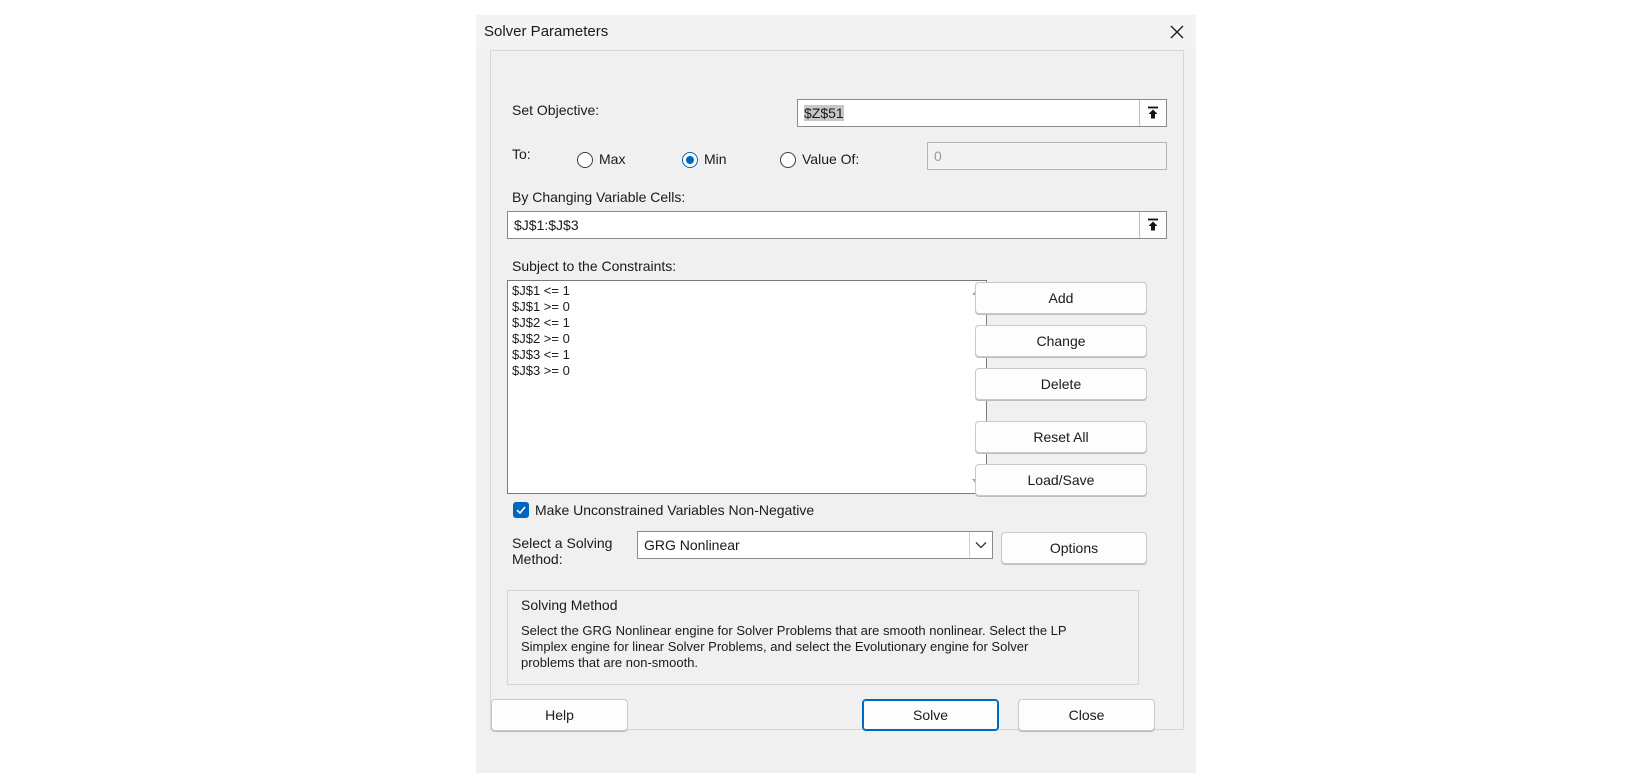  I want to click on window-title: Solver Parameters, so click(546, 31).